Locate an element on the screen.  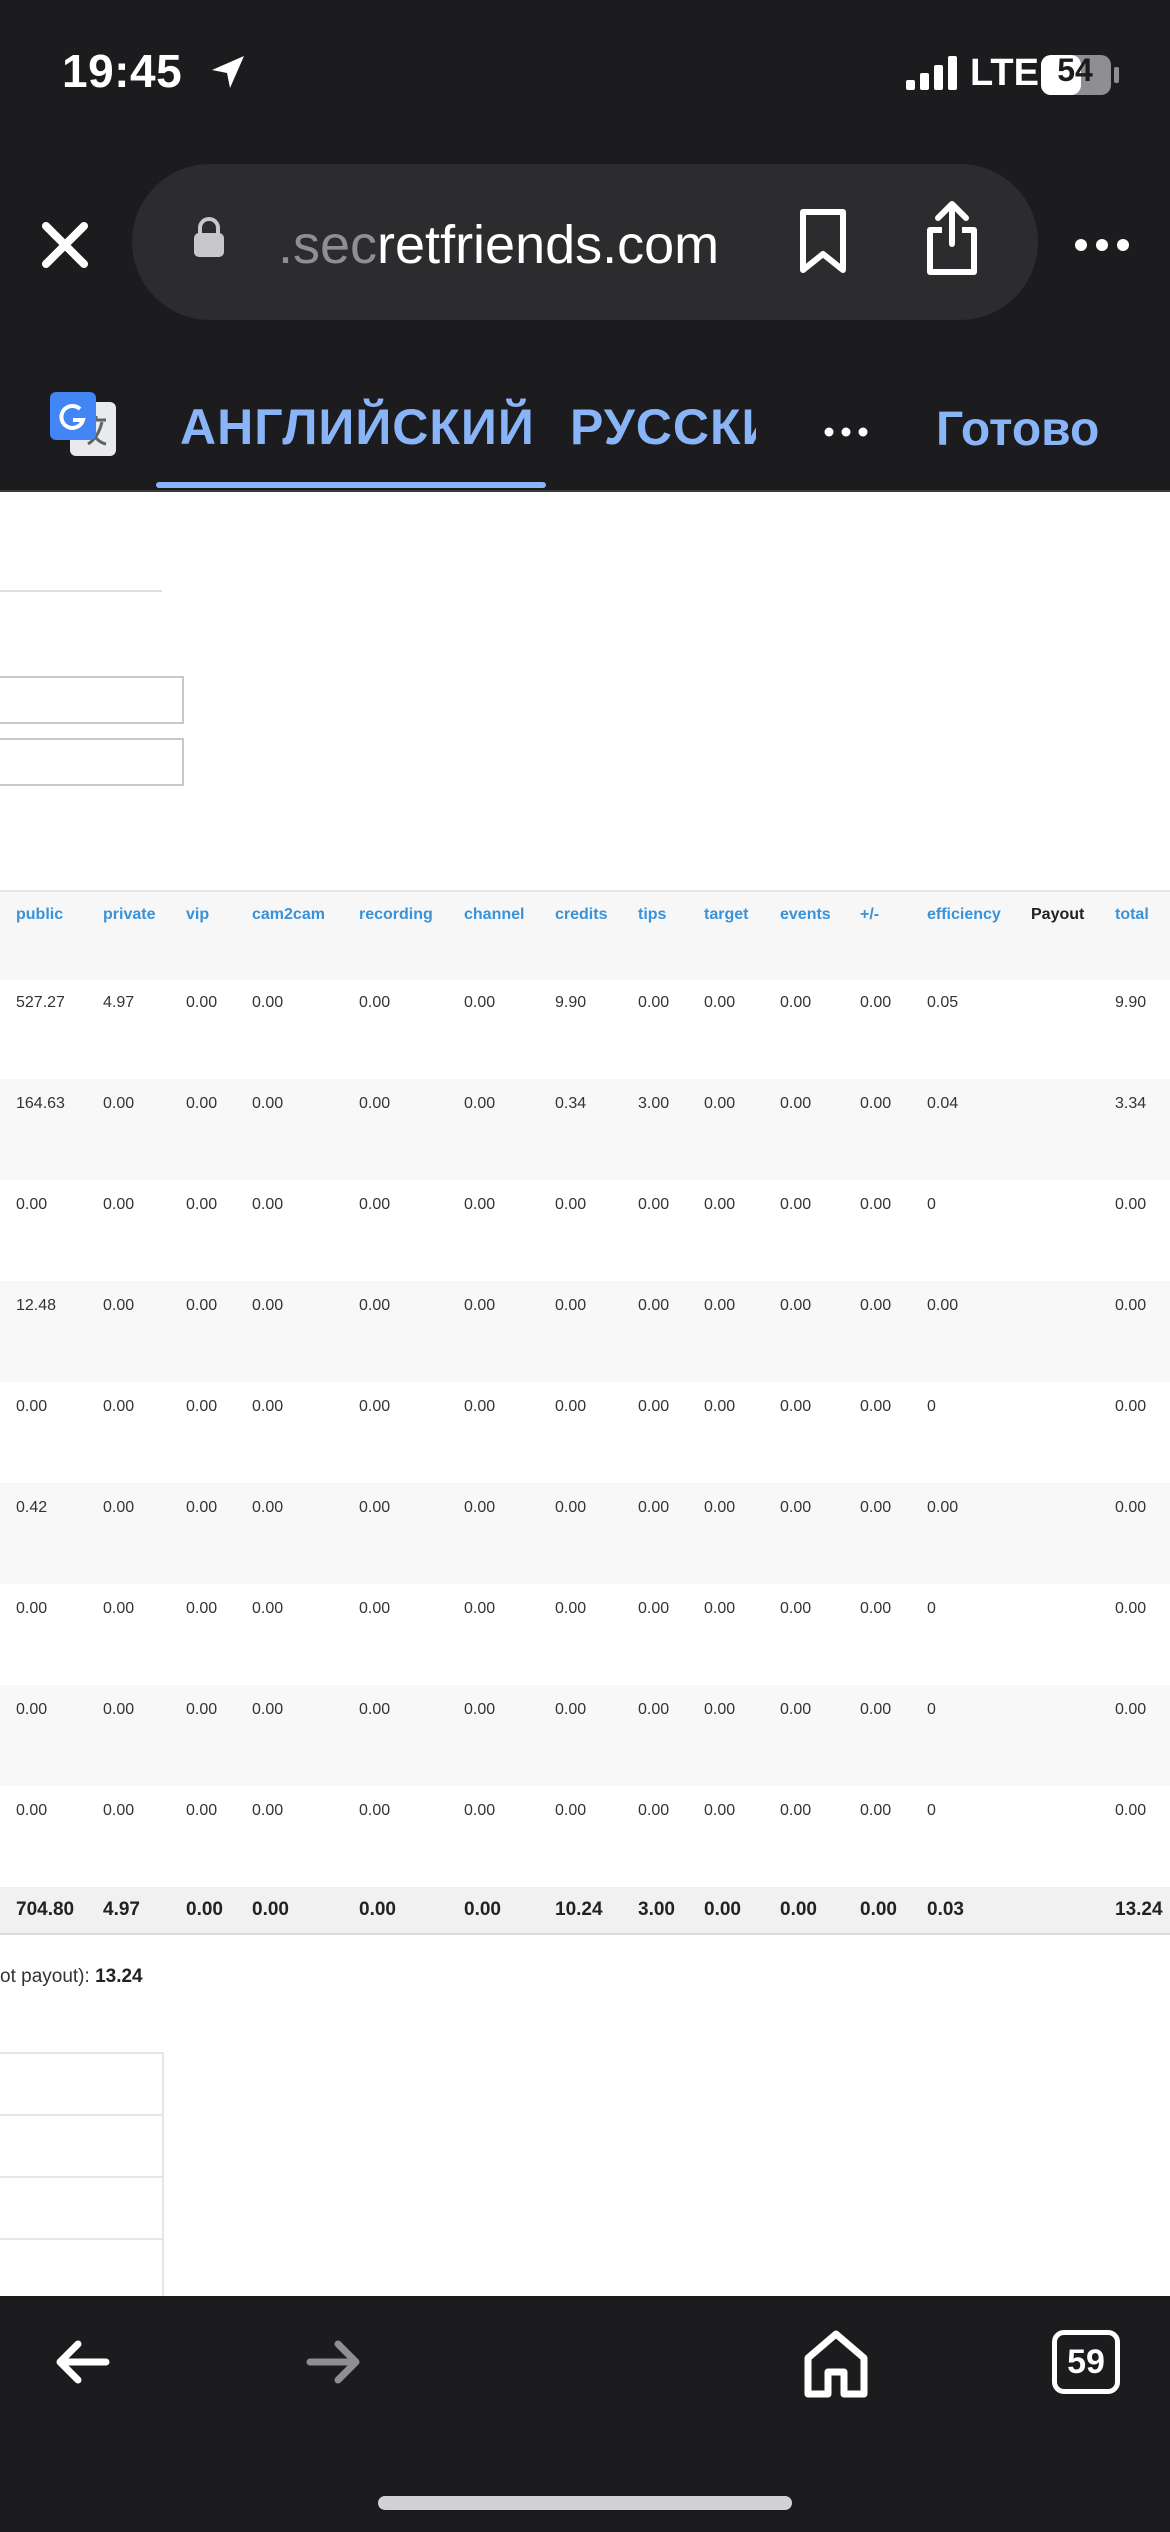
browser-toolbar: .secretfriends.com is located at coordinates (585, 246).